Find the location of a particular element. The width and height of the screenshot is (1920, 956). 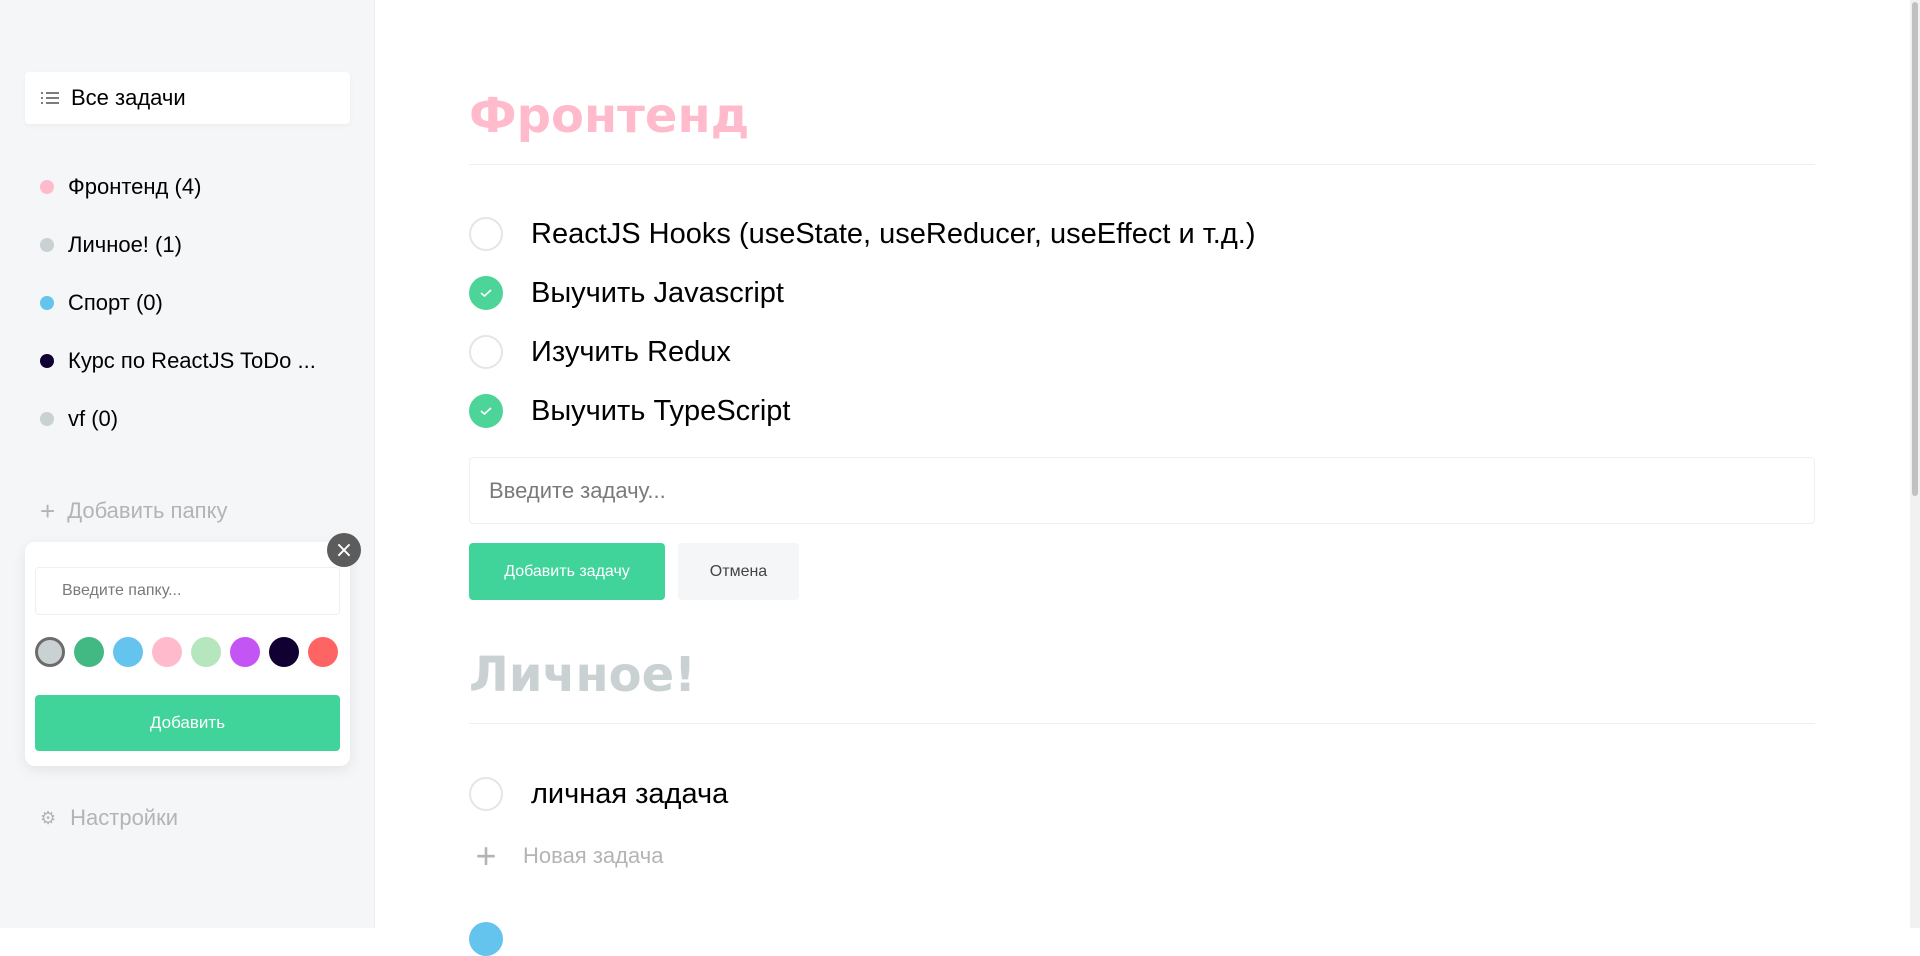

sidebar-item-folder: Фронтенд (4) is located at coordinates (190, 187).